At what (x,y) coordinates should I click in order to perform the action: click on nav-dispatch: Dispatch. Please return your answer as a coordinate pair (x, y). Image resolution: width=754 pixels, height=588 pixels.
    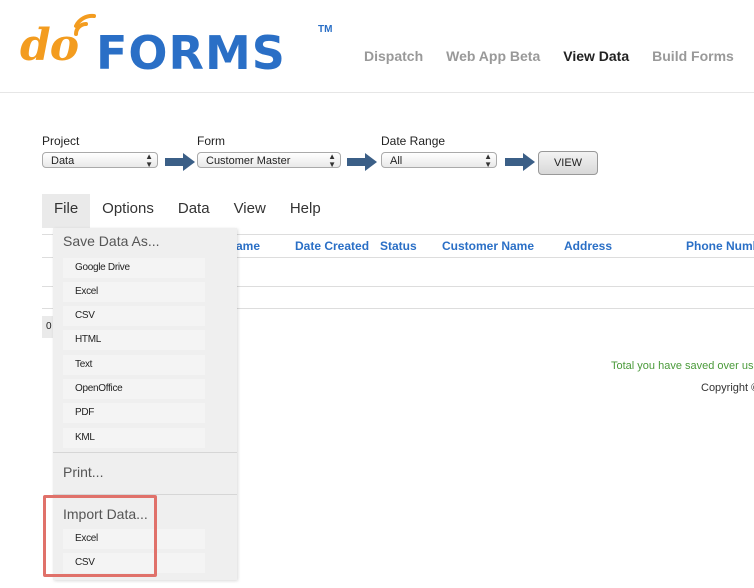
    Looking at the image, I should click on (393, 56).